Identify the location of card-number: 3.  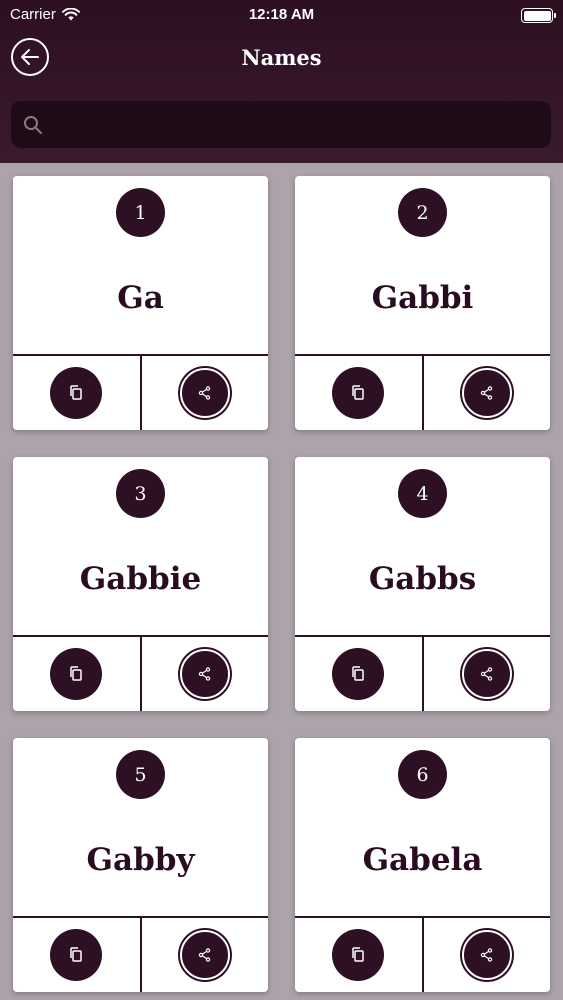
(140, 493).